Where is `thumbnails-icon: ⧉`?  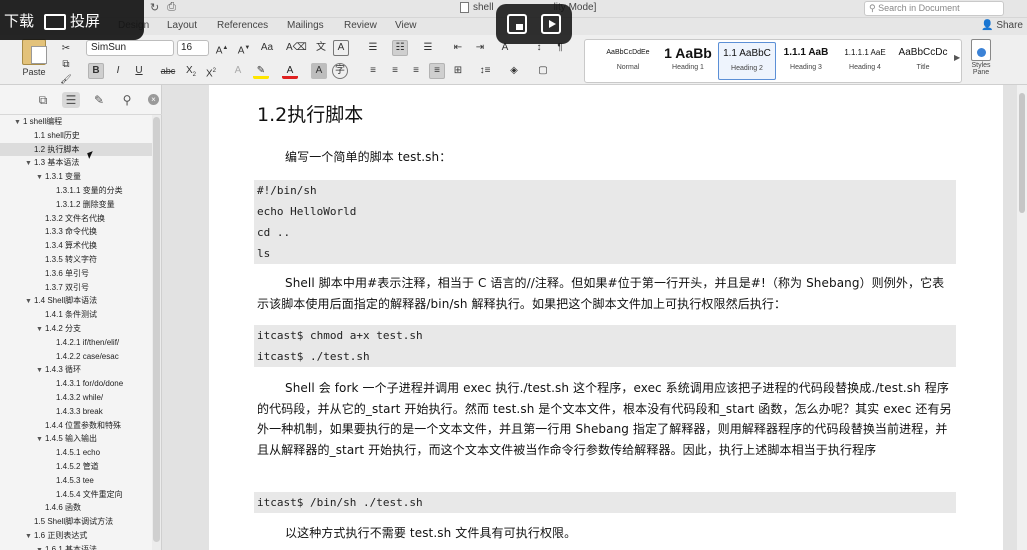
thumbnails-icon: ⧉ is located at coordinates (43, 100).